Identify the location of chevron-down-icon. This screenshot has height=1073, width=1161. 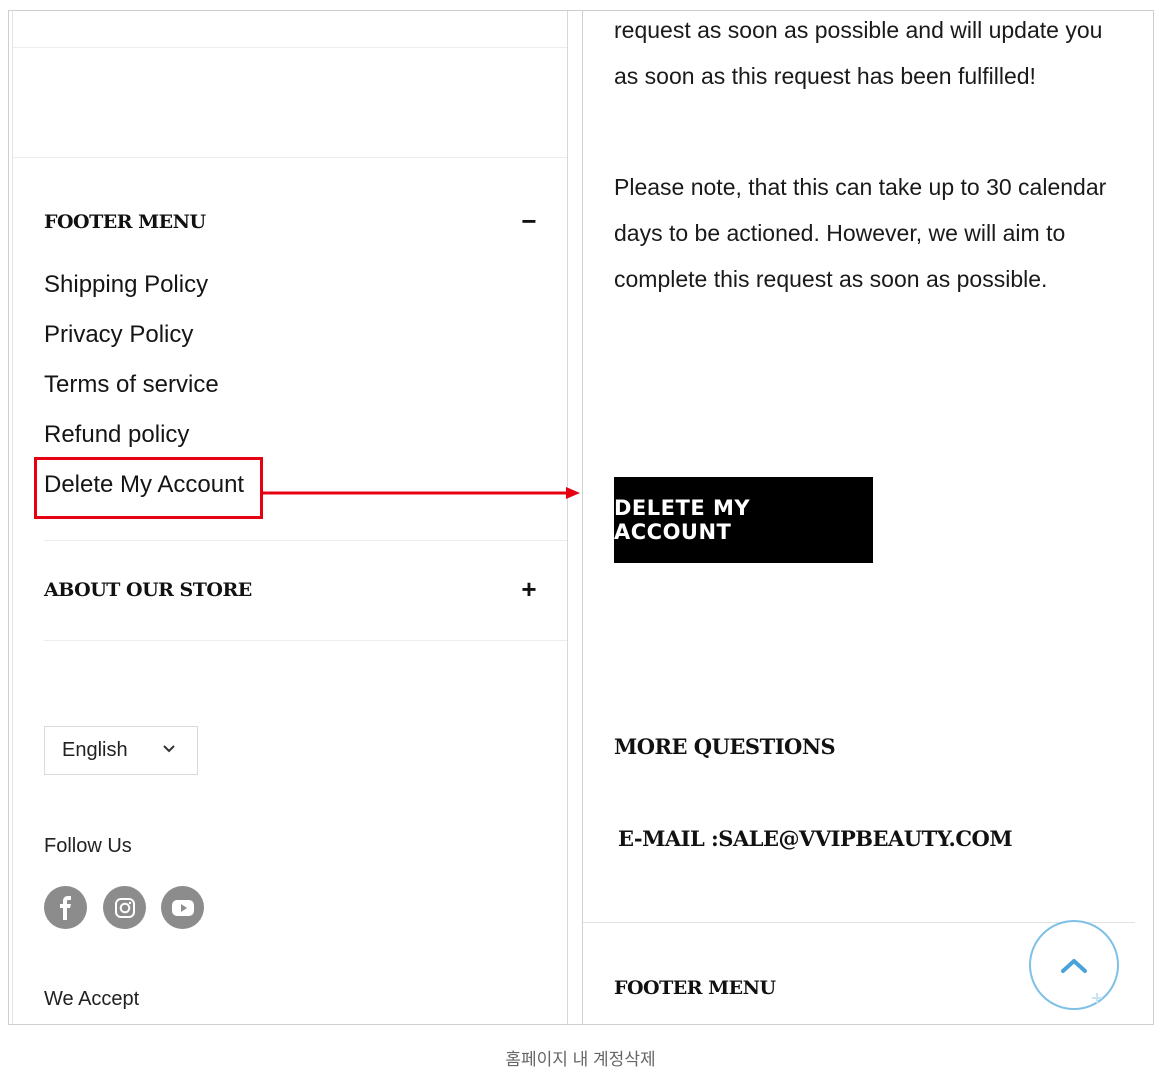
(169, 749).